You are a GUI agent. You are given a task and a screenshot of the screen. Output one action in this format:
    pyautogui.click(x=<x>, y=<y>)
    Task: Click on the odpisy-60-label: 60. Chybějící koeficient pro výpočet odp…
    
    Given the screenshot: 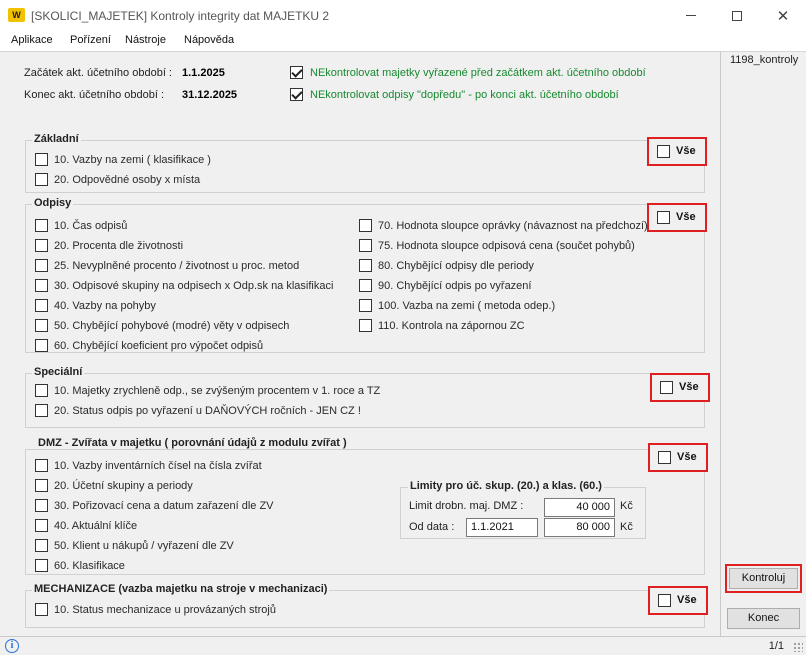 What is the action you would take?
    pyautogui.click(x=159, y=346)
    